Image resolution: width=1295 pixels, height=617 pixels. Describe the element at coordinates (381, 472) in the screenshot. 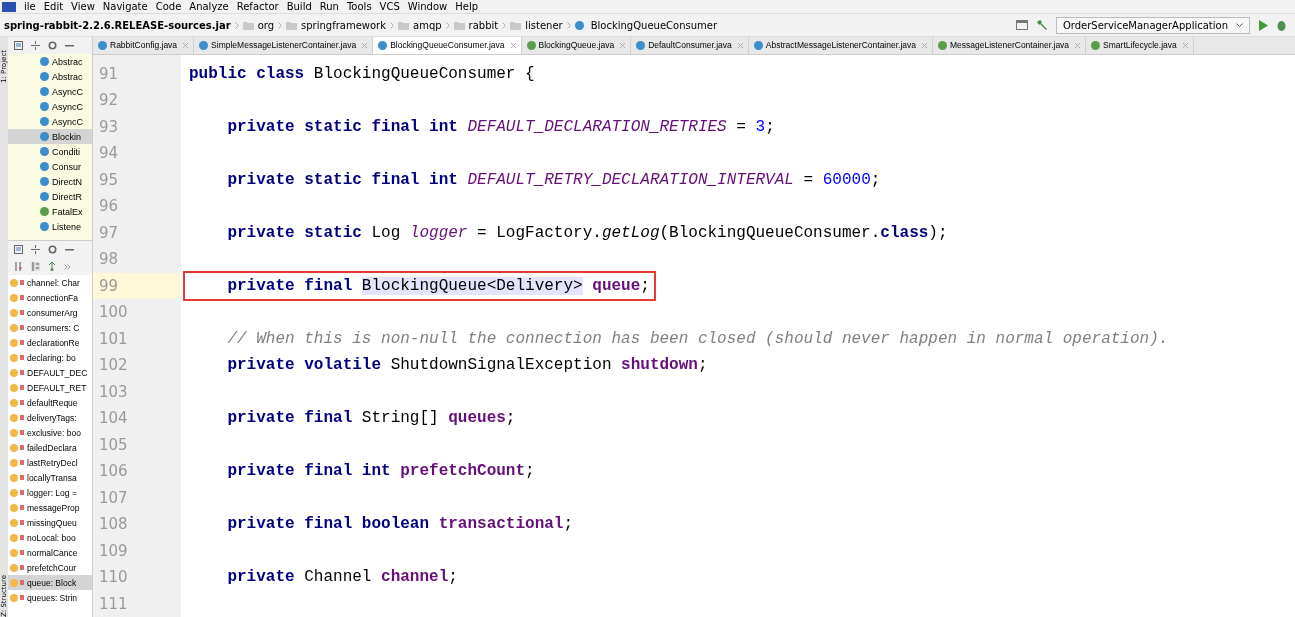

I see `code-line: private final int prefetchCount;` at that location.